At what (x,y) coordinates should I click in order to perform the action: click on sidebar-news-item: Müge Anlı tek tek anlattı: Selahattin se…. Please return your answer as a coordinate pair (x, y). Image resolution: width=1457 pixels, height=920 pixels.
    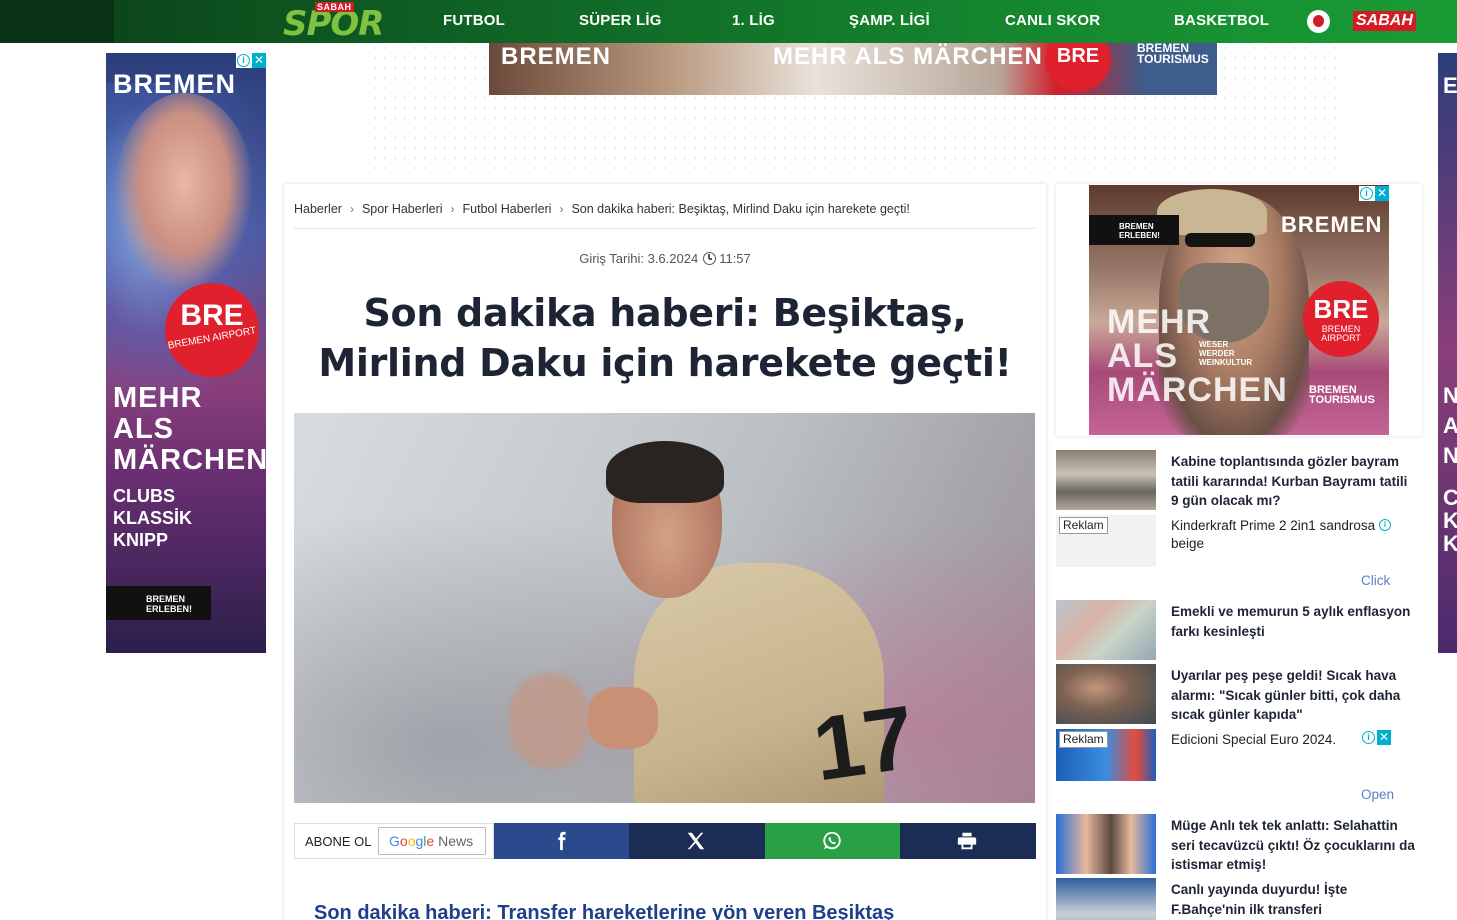
    Looking at the image, I should click on (1239, 845).